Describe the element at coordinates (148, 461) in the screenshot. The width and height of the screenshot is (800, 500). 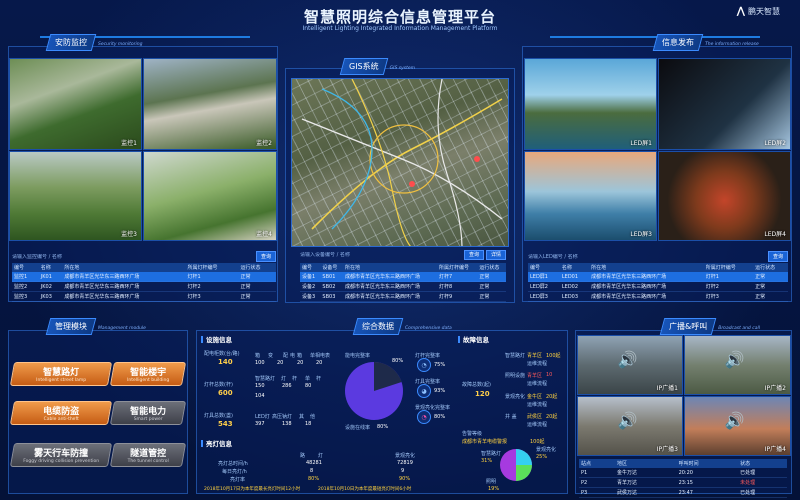
I see `module-sublabel: The tunnel control` at that location.